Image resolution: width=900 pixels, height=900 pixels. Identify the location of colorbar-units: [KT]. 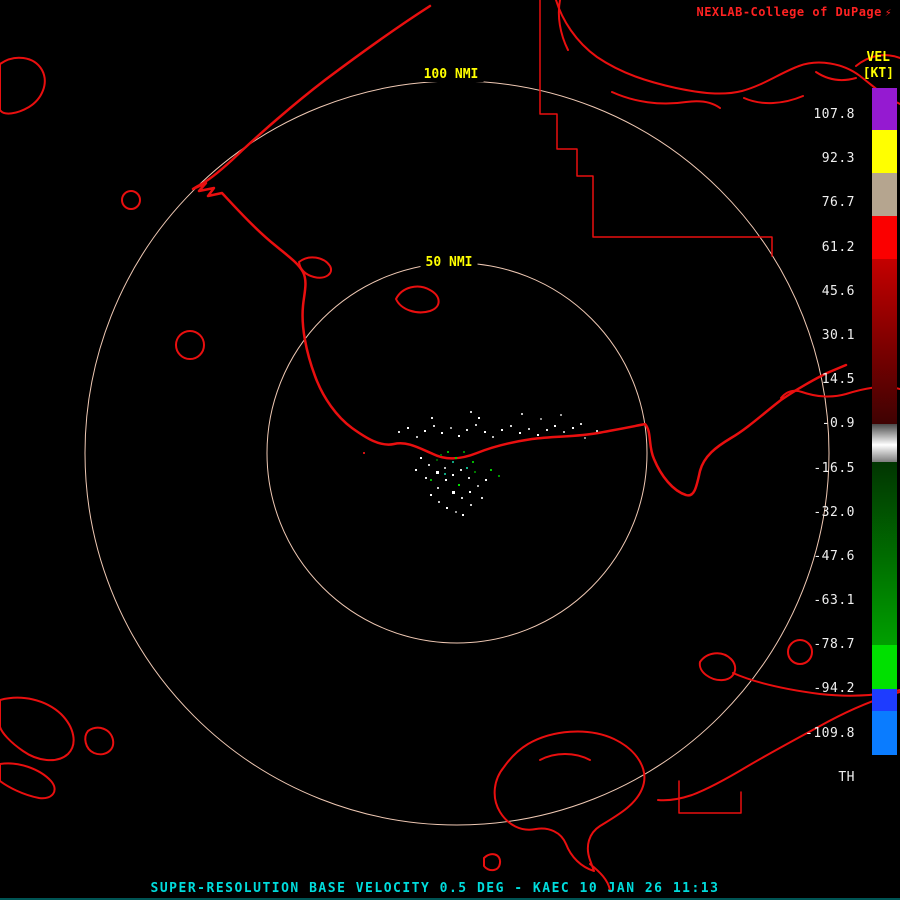
(878, 73).